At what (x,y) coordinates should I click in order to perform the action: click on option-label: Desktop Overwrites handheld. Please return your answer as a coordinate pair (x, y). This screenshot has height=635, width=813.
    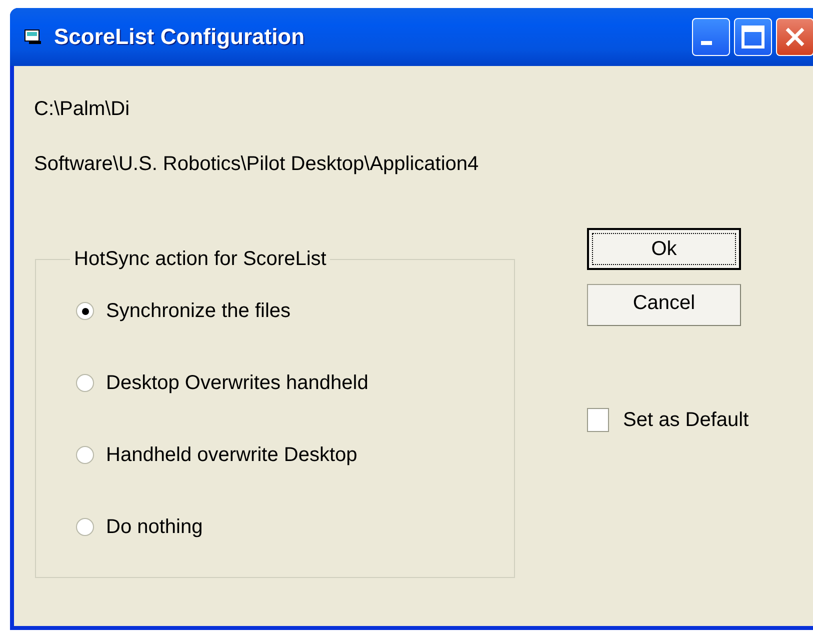
    Looking at the image, I should click on (237, 383).